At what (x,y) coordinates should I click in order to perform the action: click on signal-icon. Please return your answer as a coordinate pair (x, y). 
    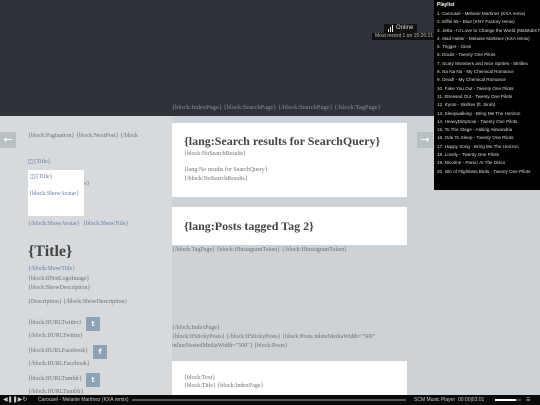
    Looking at the image, I should click on (390, 28).